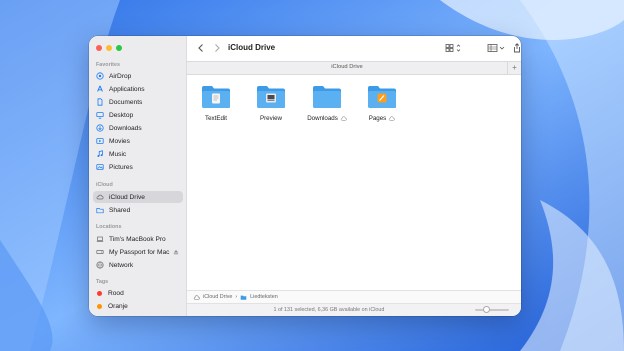  Describe the element at coordinates (125, 128) in the screenshot. I see `sidebar-item-label: Downloads` at that location.